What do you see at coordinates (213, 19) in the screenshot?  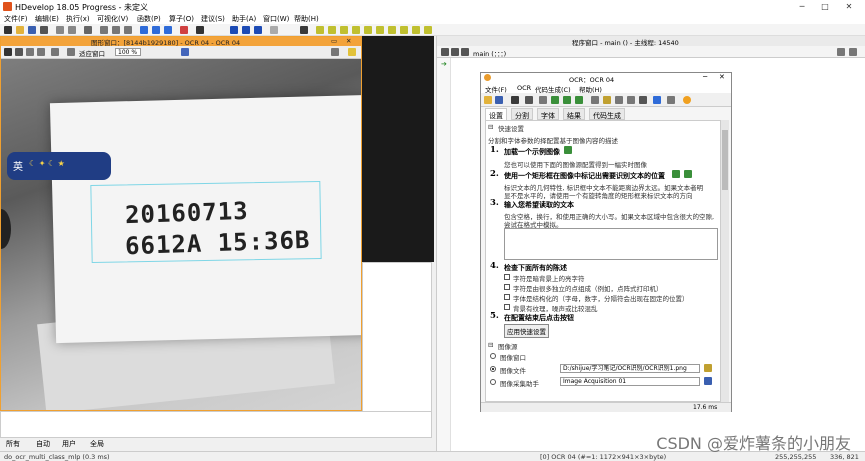 I see `menu-suggestions: 建议(S)` at bounding box center [213, 19].